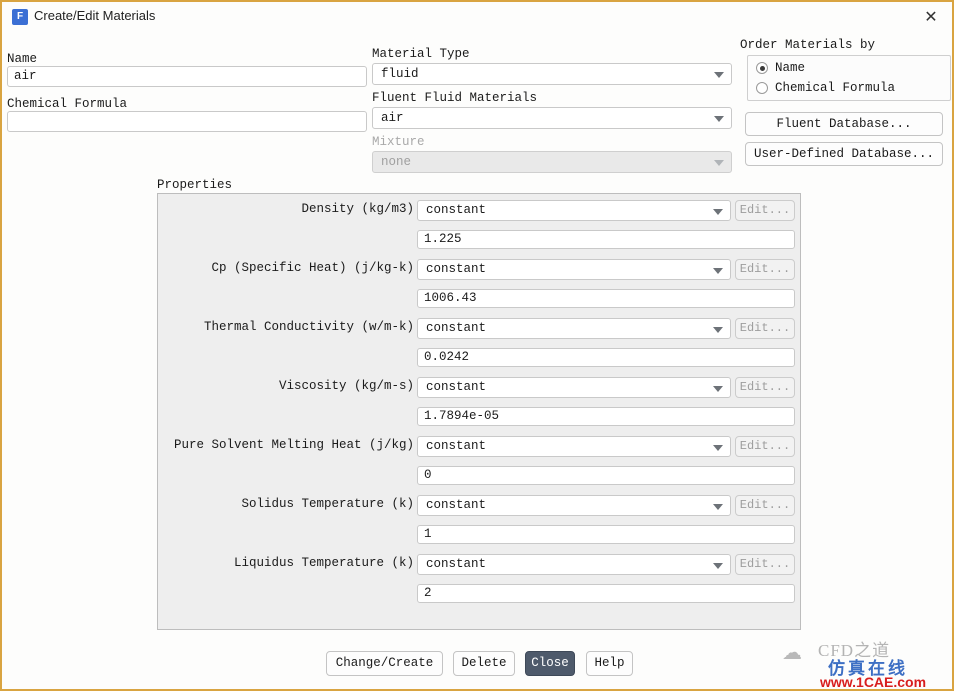  Describe the element at coordinates (400, 74) in the screenshot. I see `material-type-value: fluid` at that location.